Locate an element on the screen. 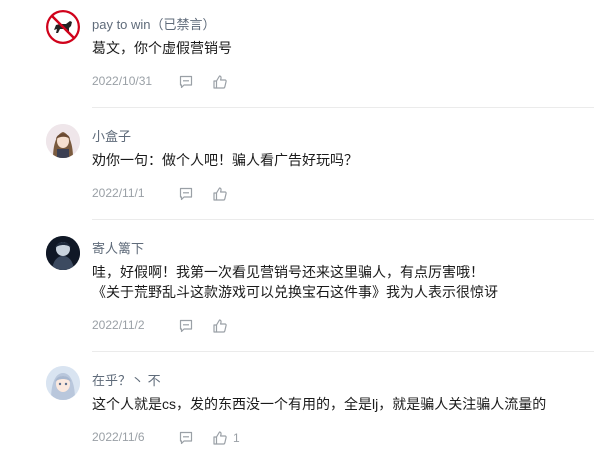 The image size is (594, 460). author-name: 在乎？丶 不 is located at coordinates (126, 380).